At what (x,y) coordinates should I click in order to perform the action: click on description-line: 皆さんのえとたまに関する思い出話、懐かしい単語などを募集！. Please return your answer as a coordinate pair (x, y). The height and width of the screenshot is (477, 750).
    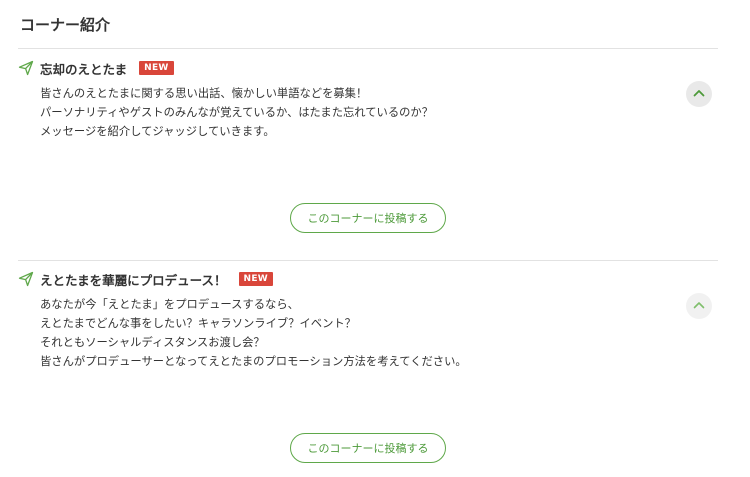
    Looking at the image, I should click on (204, 93).